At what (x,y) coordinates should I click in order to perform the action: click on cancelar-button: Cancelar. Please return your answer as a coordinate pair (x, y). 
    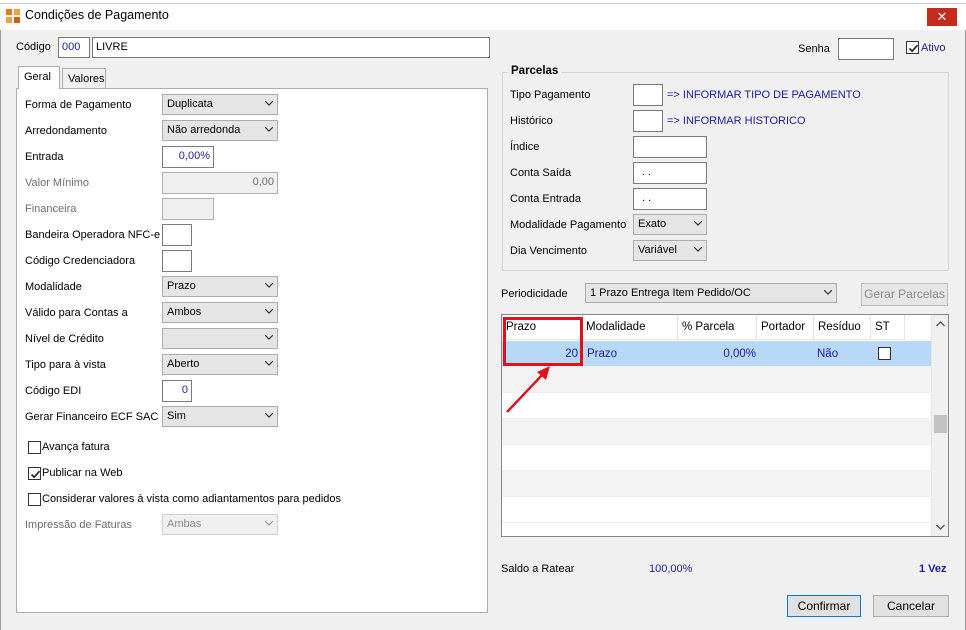
    Looking at the image, I should click on (911, 606).